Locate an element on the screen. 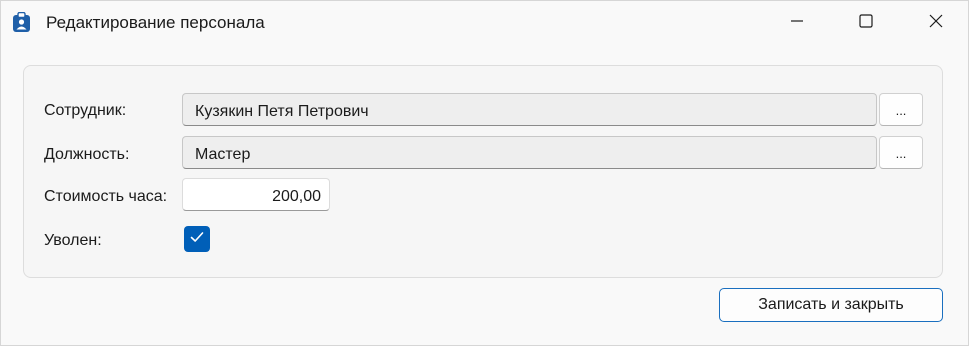 This screenshot has width=969, height=346. employee-badge-icon is located at coordinates (21, 22).